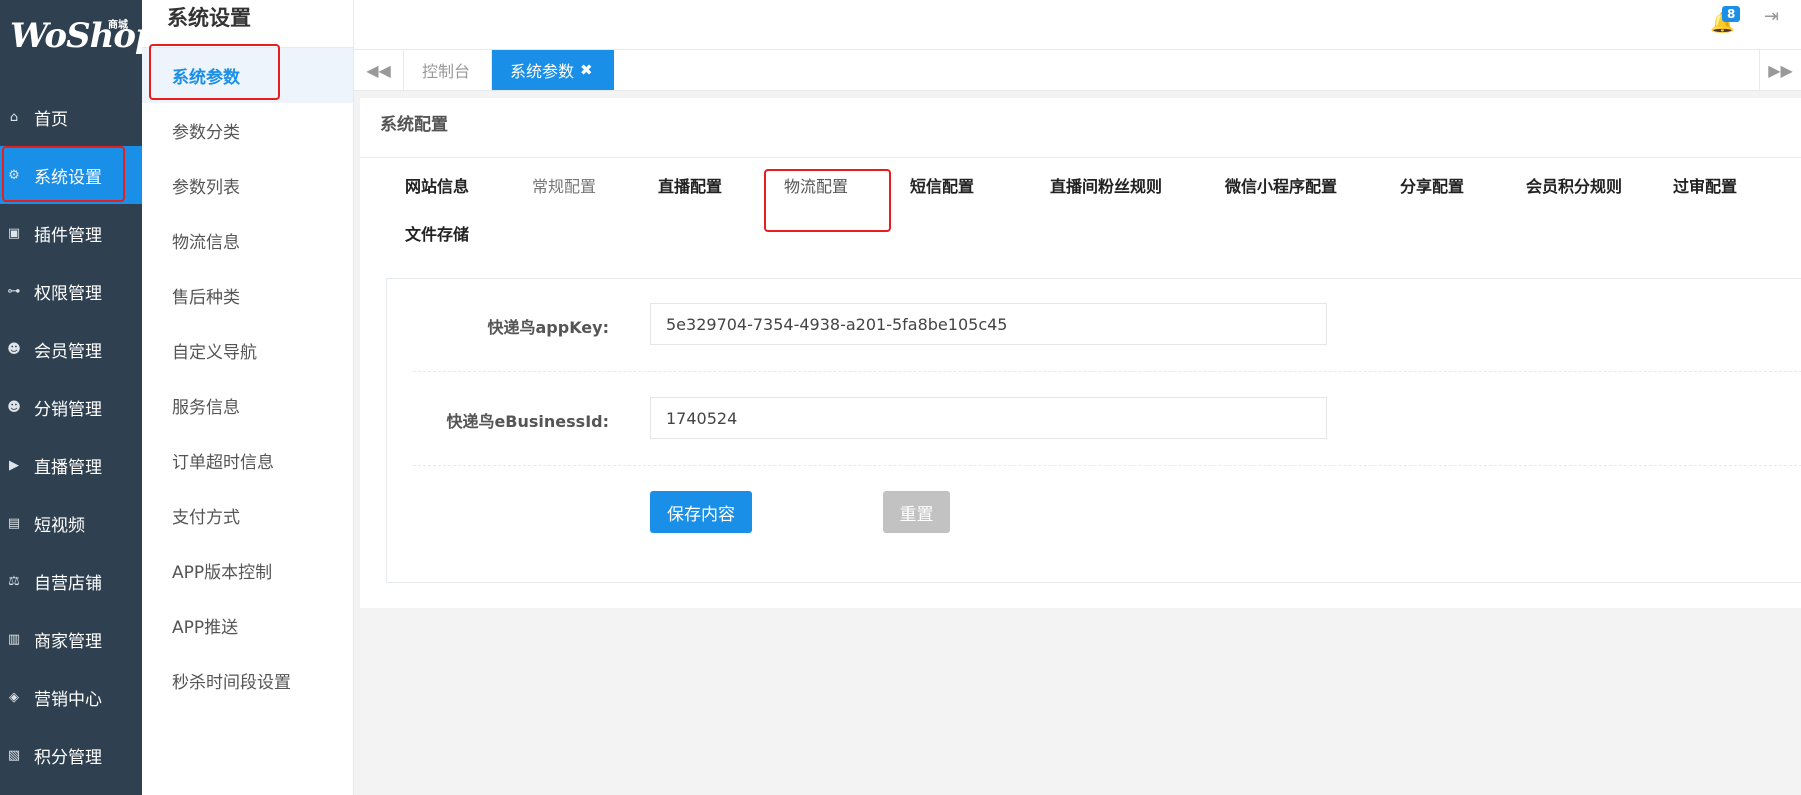 The height and width of the screenshot is (795, 1801). What do you see at coordinates (916, 512) in the screenshot?
I see `reset-button: 重置` at bounding box center [916, 512].